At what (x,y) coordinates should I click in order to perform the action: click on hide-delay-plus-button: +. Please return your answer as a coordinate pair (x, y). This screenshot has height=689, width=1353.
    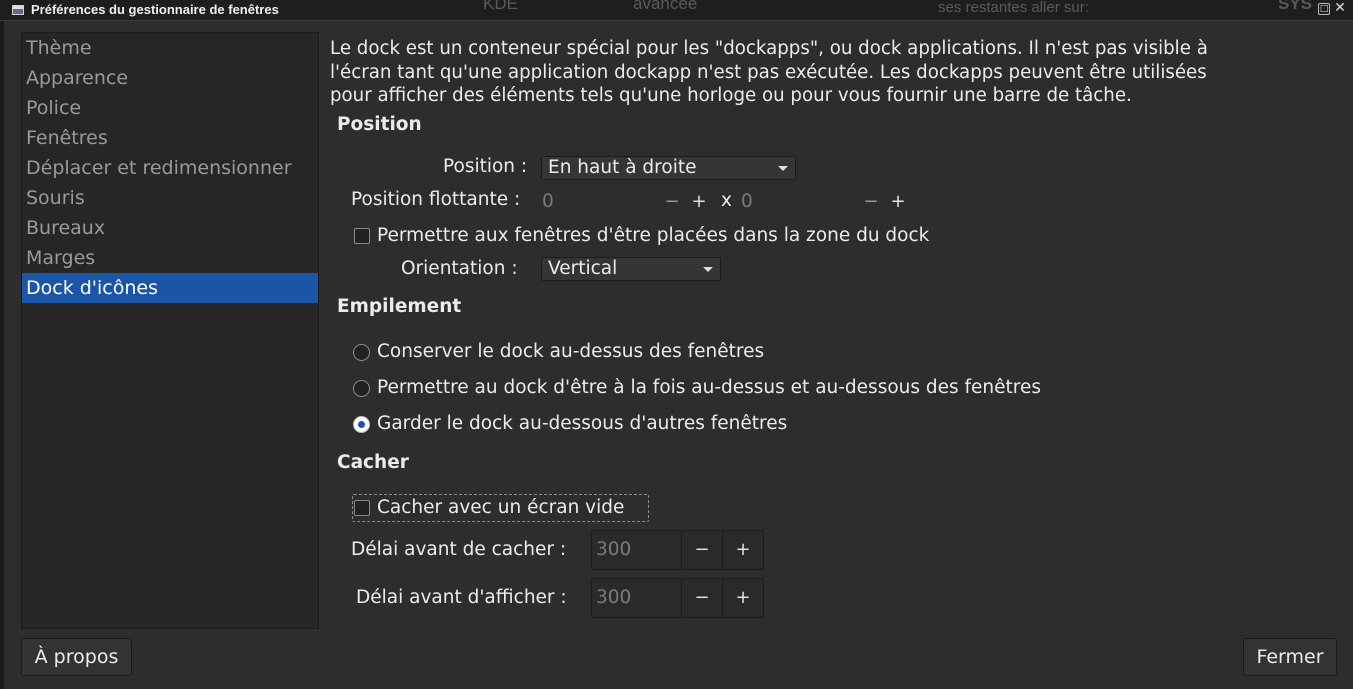
    Looking at the image, I should click on (742, 550).